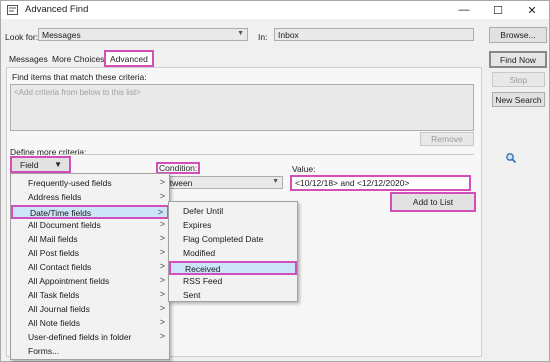  I want to click on window-title: Advanced Find, so click(57, 9).